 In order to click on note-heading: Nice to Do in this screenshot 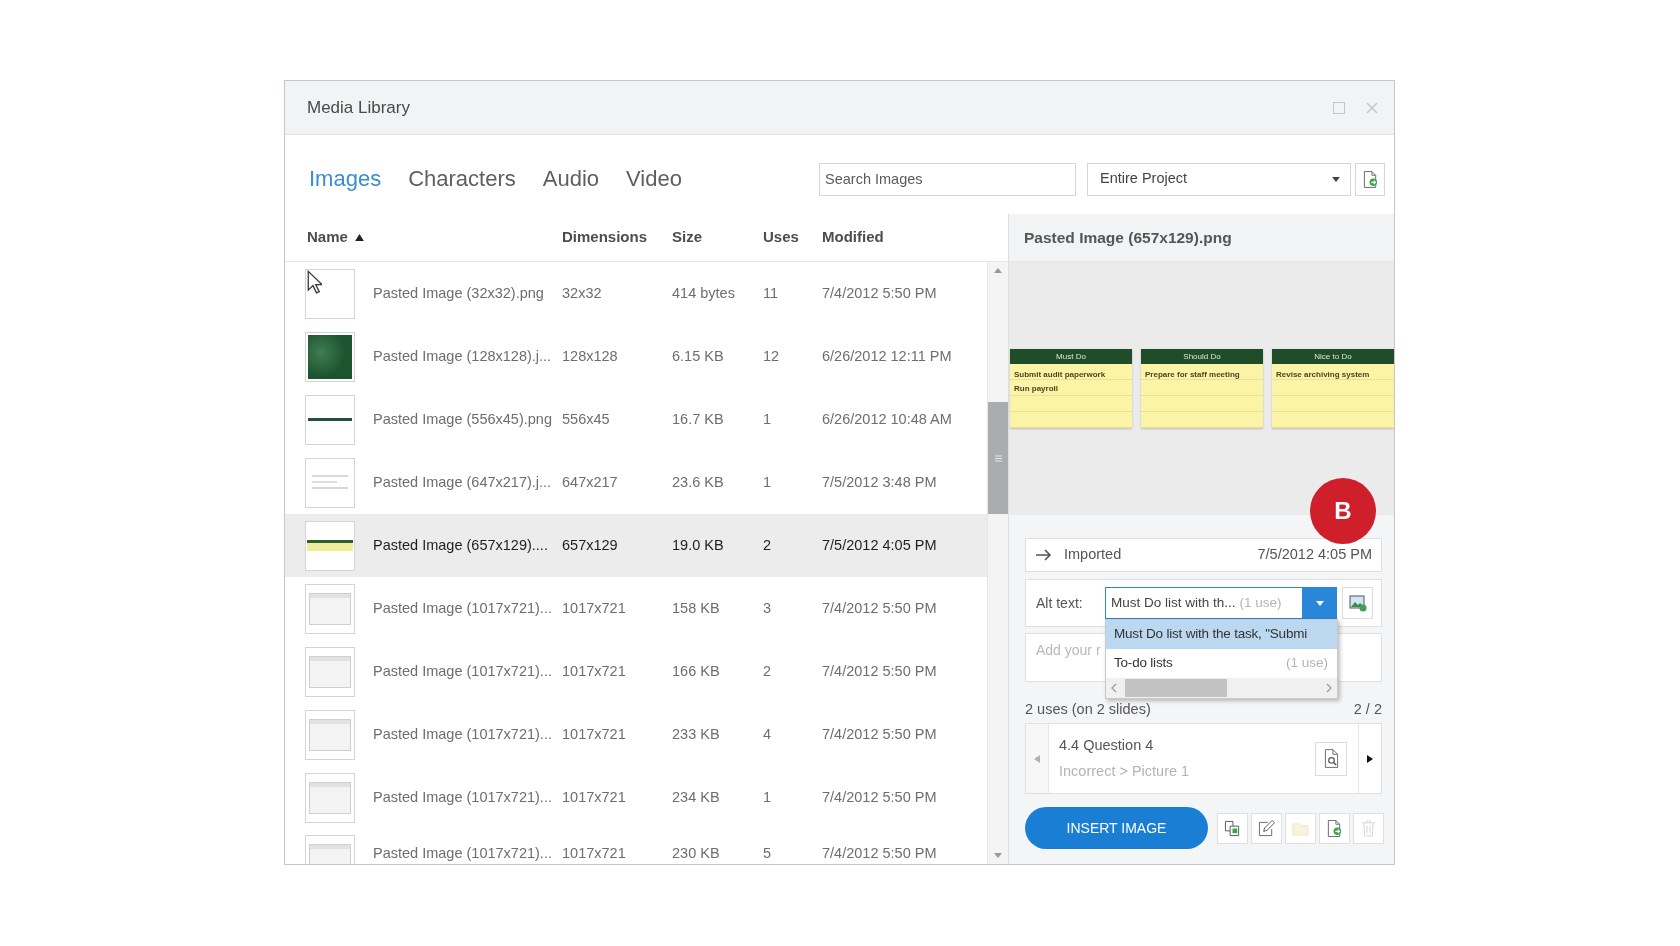, I will do `click(1333, 356)`.